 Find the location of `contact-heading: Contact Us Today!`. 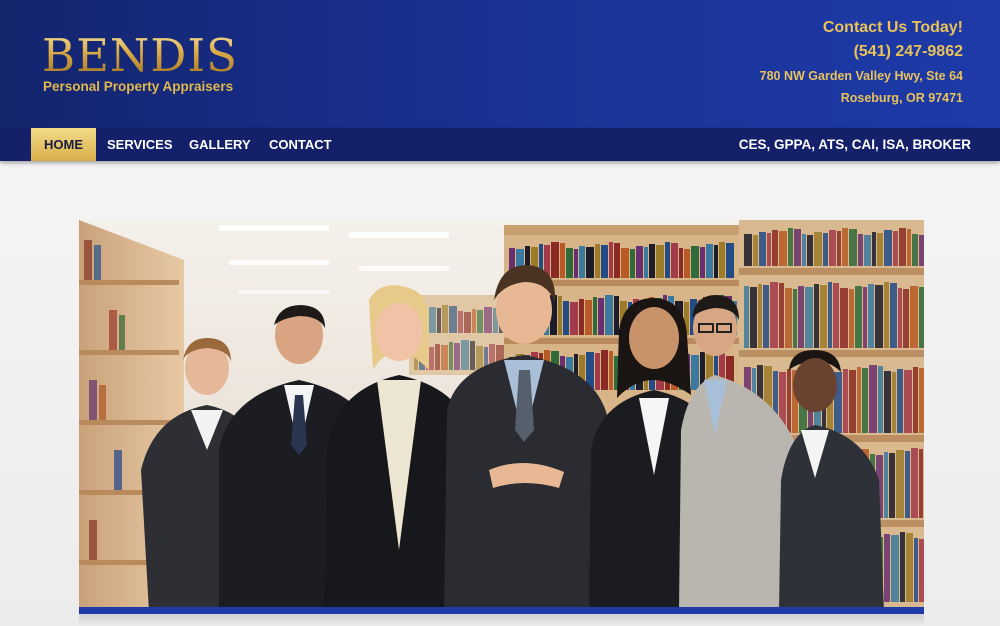

contact-heading: Contact Us Today! is located at coordinates (892, 27).